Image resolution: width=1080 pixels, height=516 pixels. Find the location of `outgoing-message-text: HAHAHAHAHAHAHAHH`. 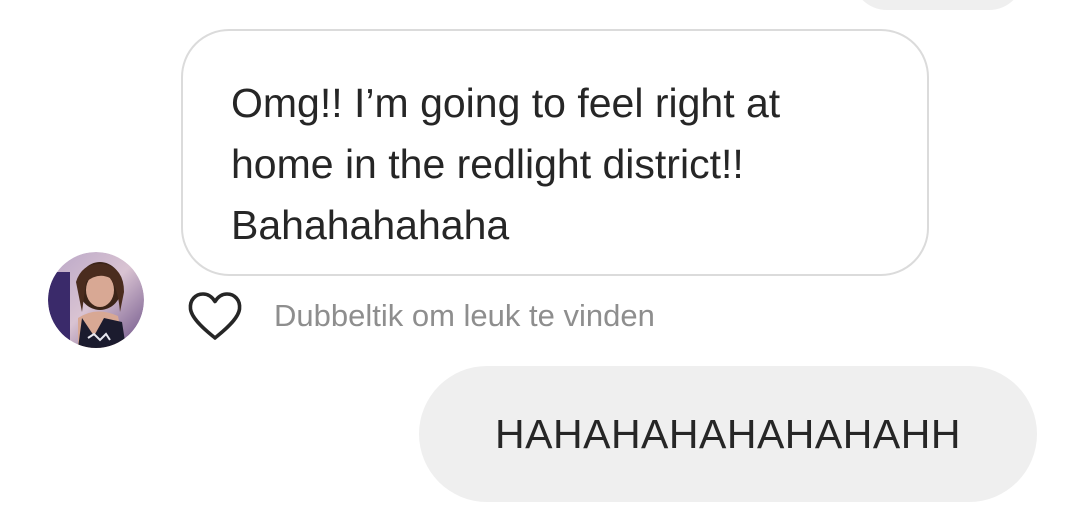

outgoing-message-text: HAHAHAHAHAHAHAHH is located at coordinates (728, 433).